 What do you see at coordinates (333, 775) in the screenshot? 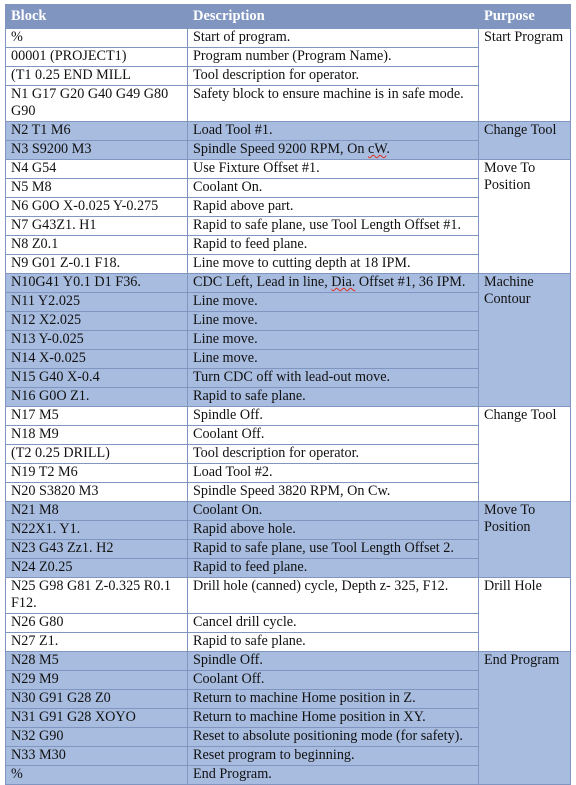
I see `cell-description: End Program.` at bounding box center [333, 775].